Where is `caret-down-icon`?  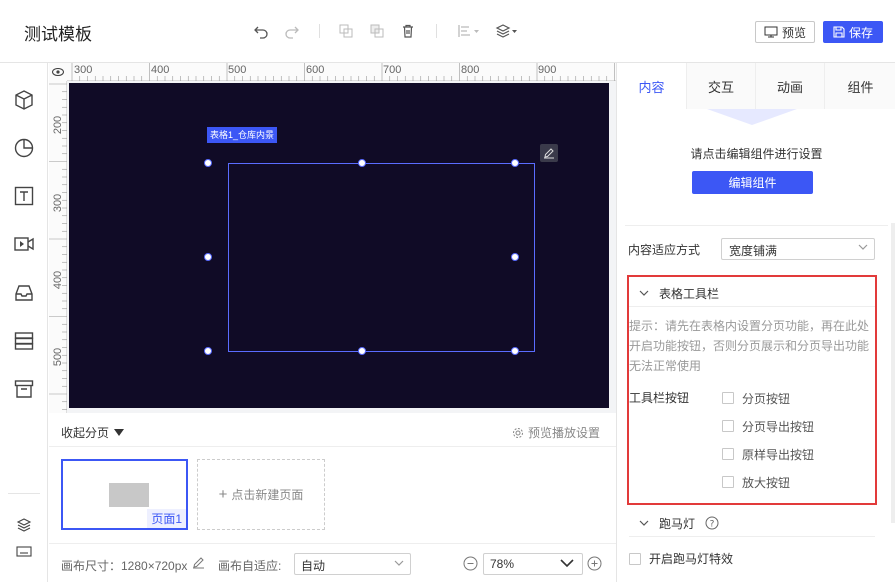
caret-down-icon is located at coordinates (119, 432).